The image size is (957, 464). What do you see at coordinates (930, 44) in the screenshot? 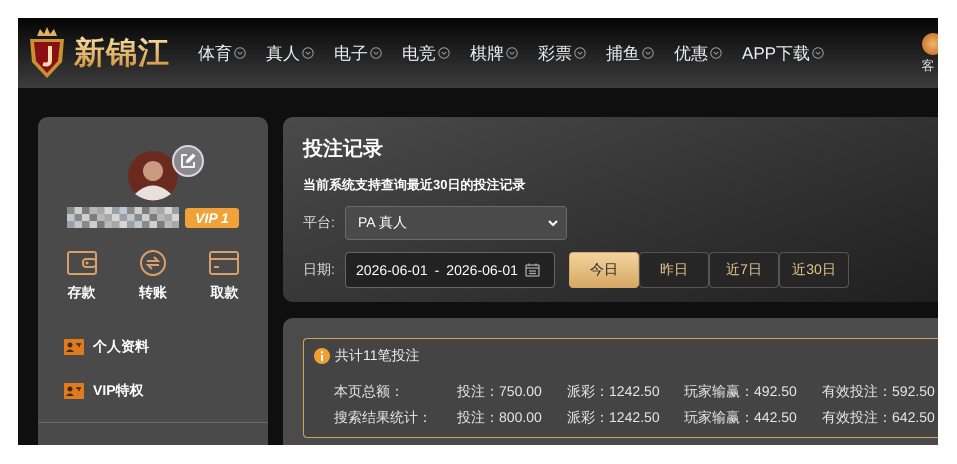
I see `service-icon` at bounding box center [930, 44].